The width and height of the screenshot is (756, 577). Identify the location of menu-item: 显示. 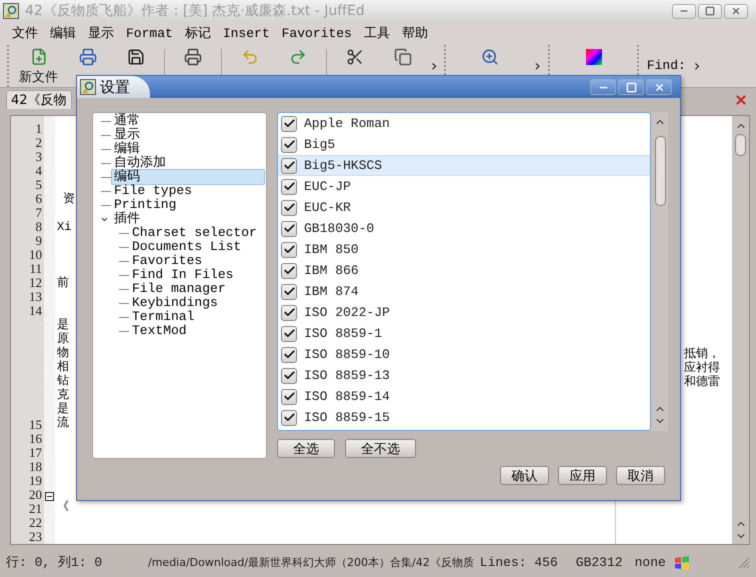
(101, 34).